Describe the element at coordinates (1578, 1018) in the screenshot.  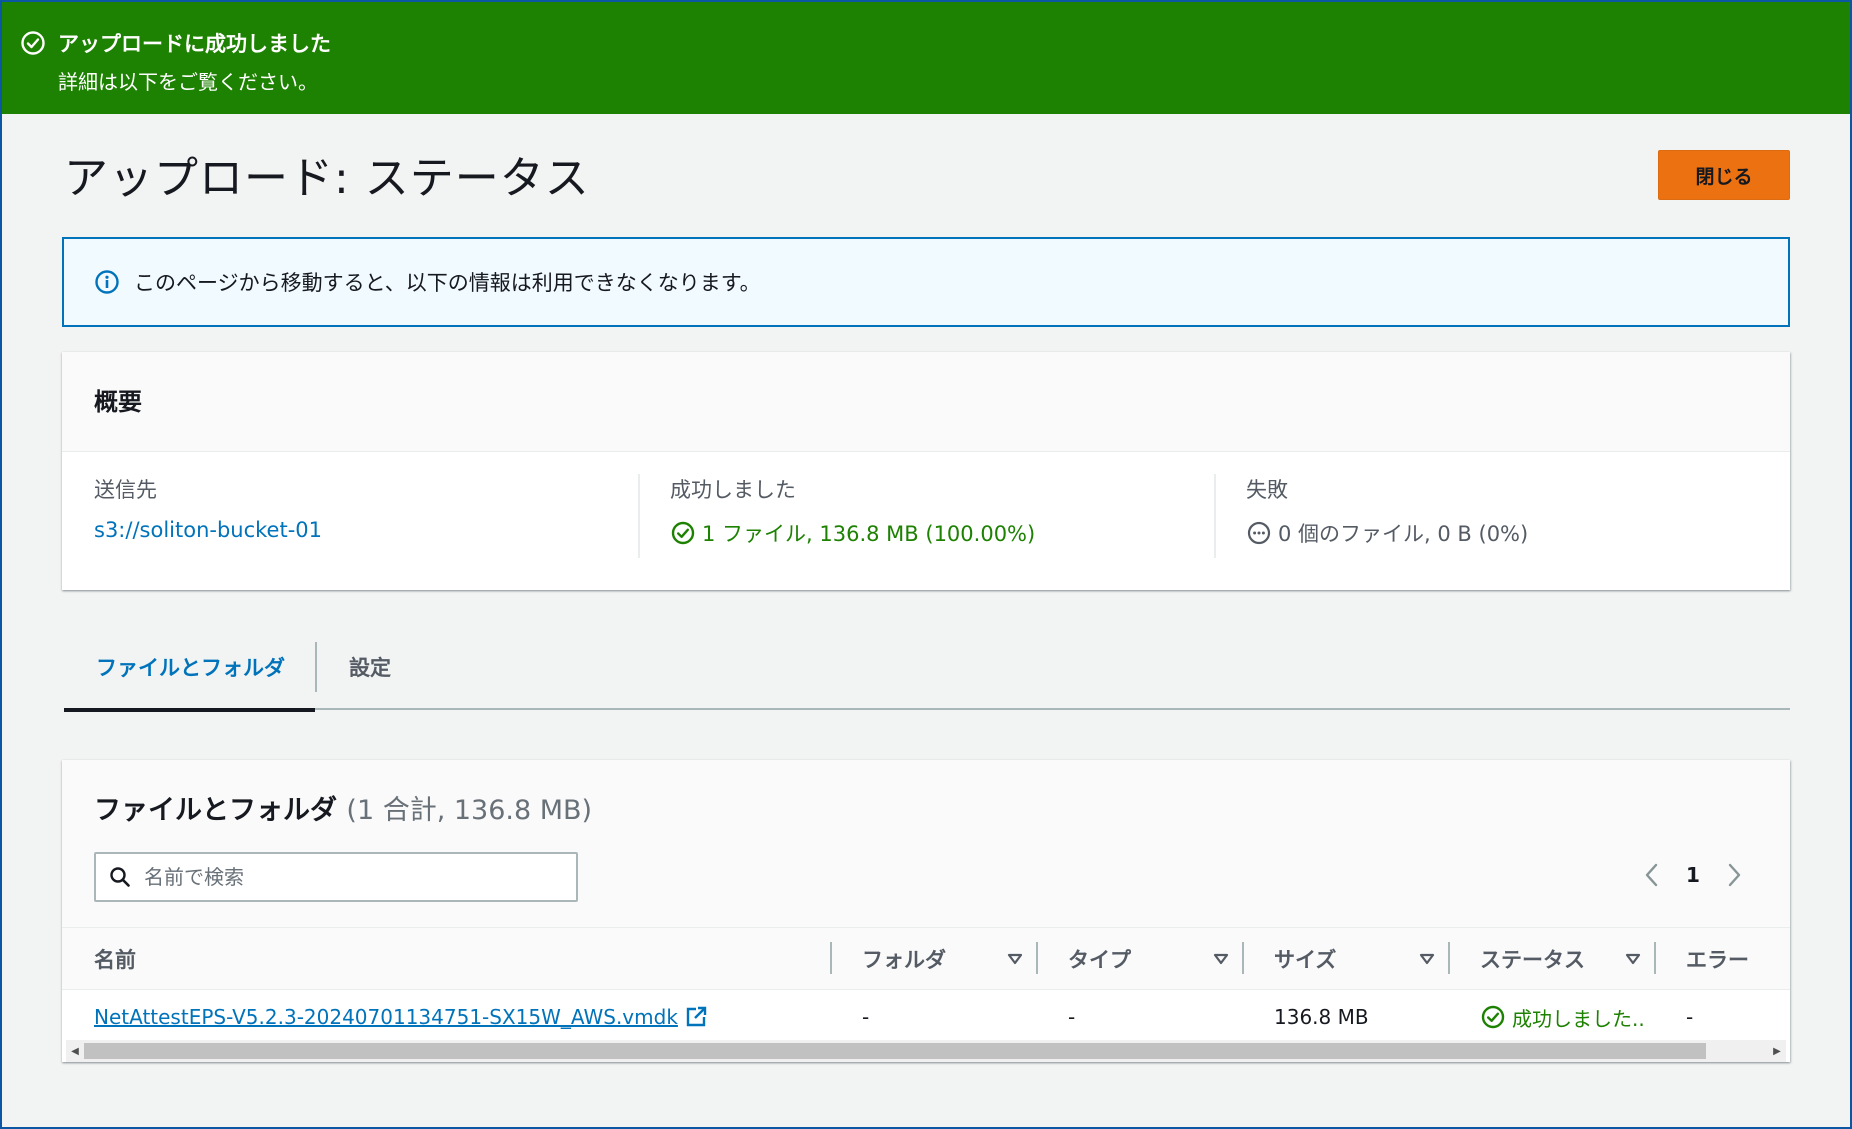
I see `status-text: 成功しました..` at that location.